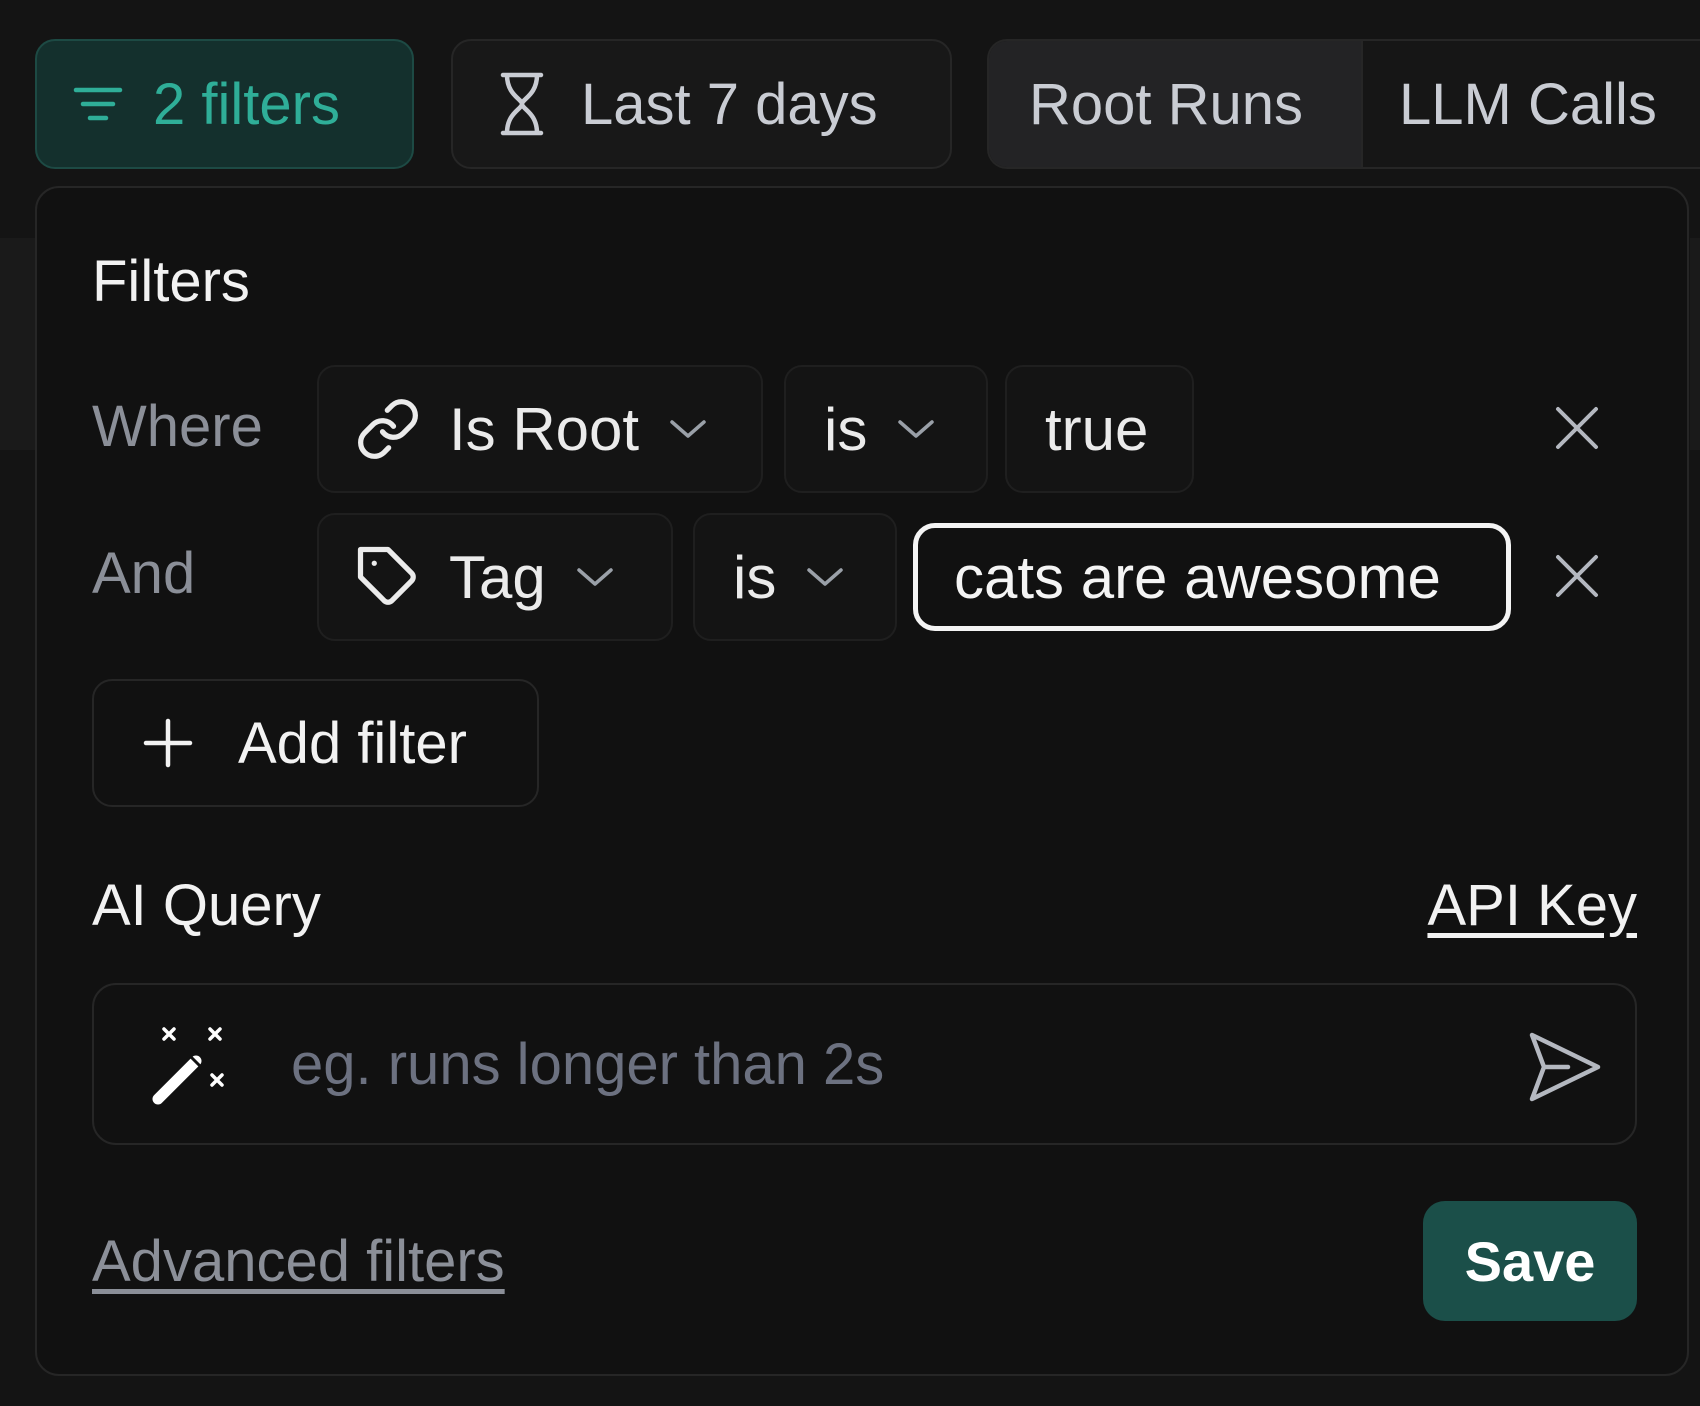  I want to click on background-panel, so click(20, 344).